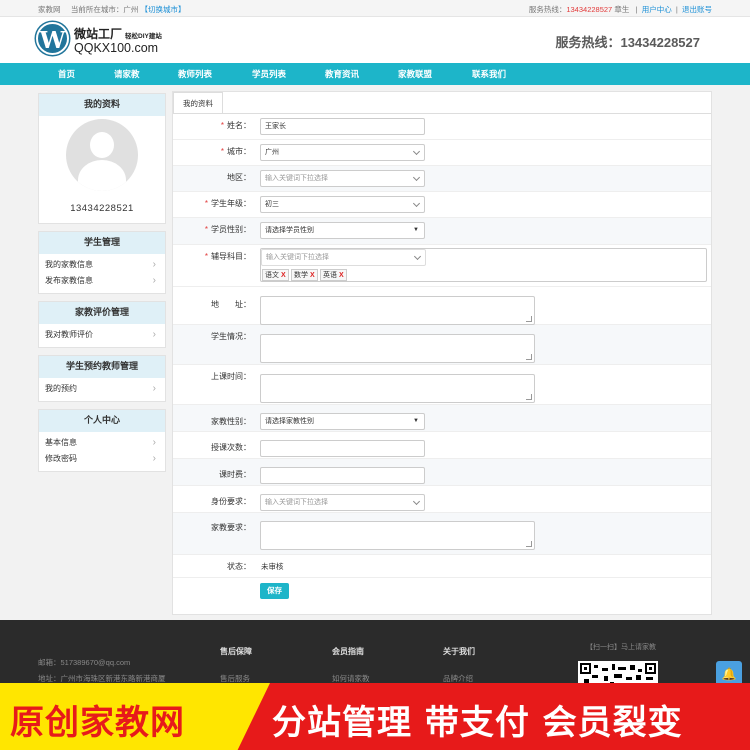 This screenshot has height=750, width=750. Describe the element at coordinates (49, 9) in the screenshot. I see `site-name: 家教网` at that location.